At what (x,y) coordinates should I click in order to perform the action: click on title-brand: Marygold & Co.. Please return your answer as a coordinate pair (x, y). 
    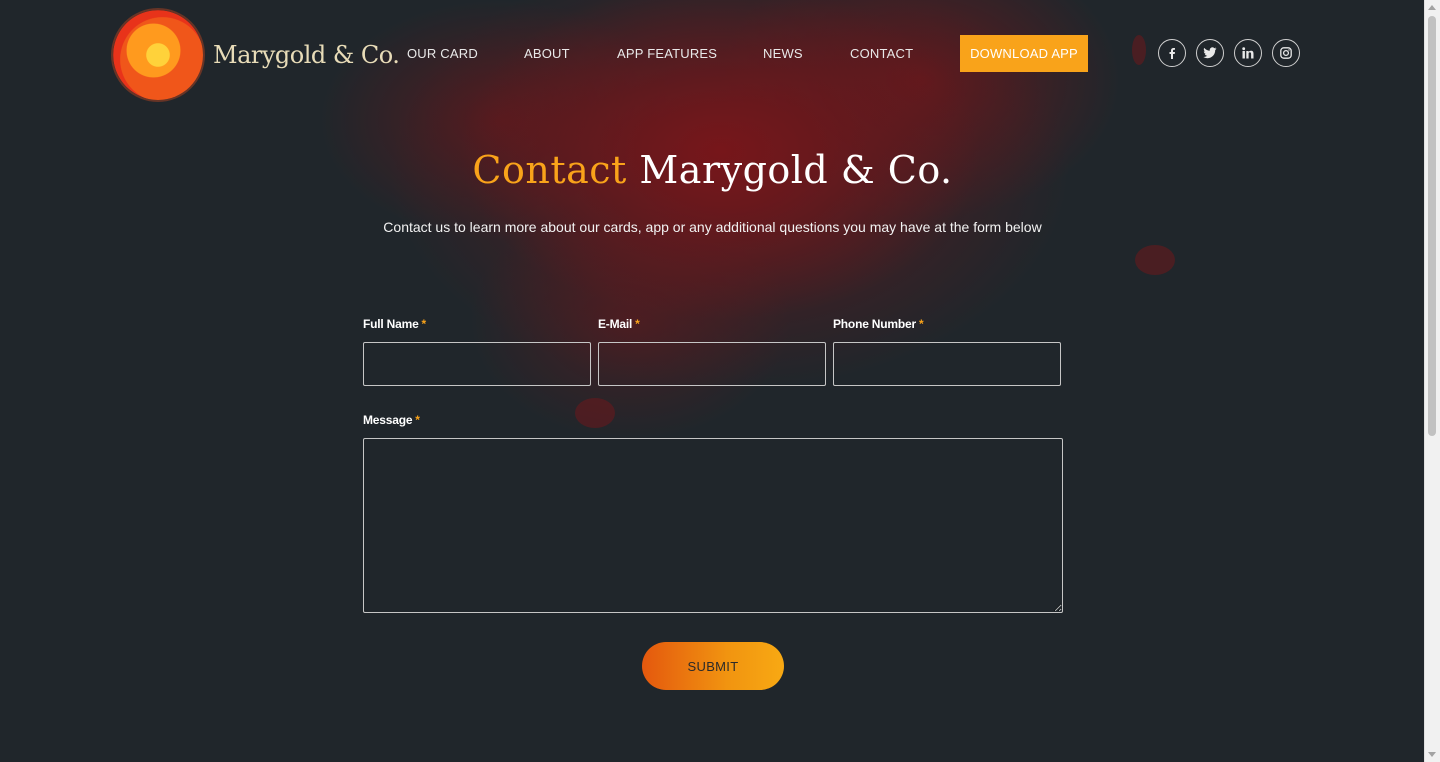
    Looking at the image, I should click on (789, 170).